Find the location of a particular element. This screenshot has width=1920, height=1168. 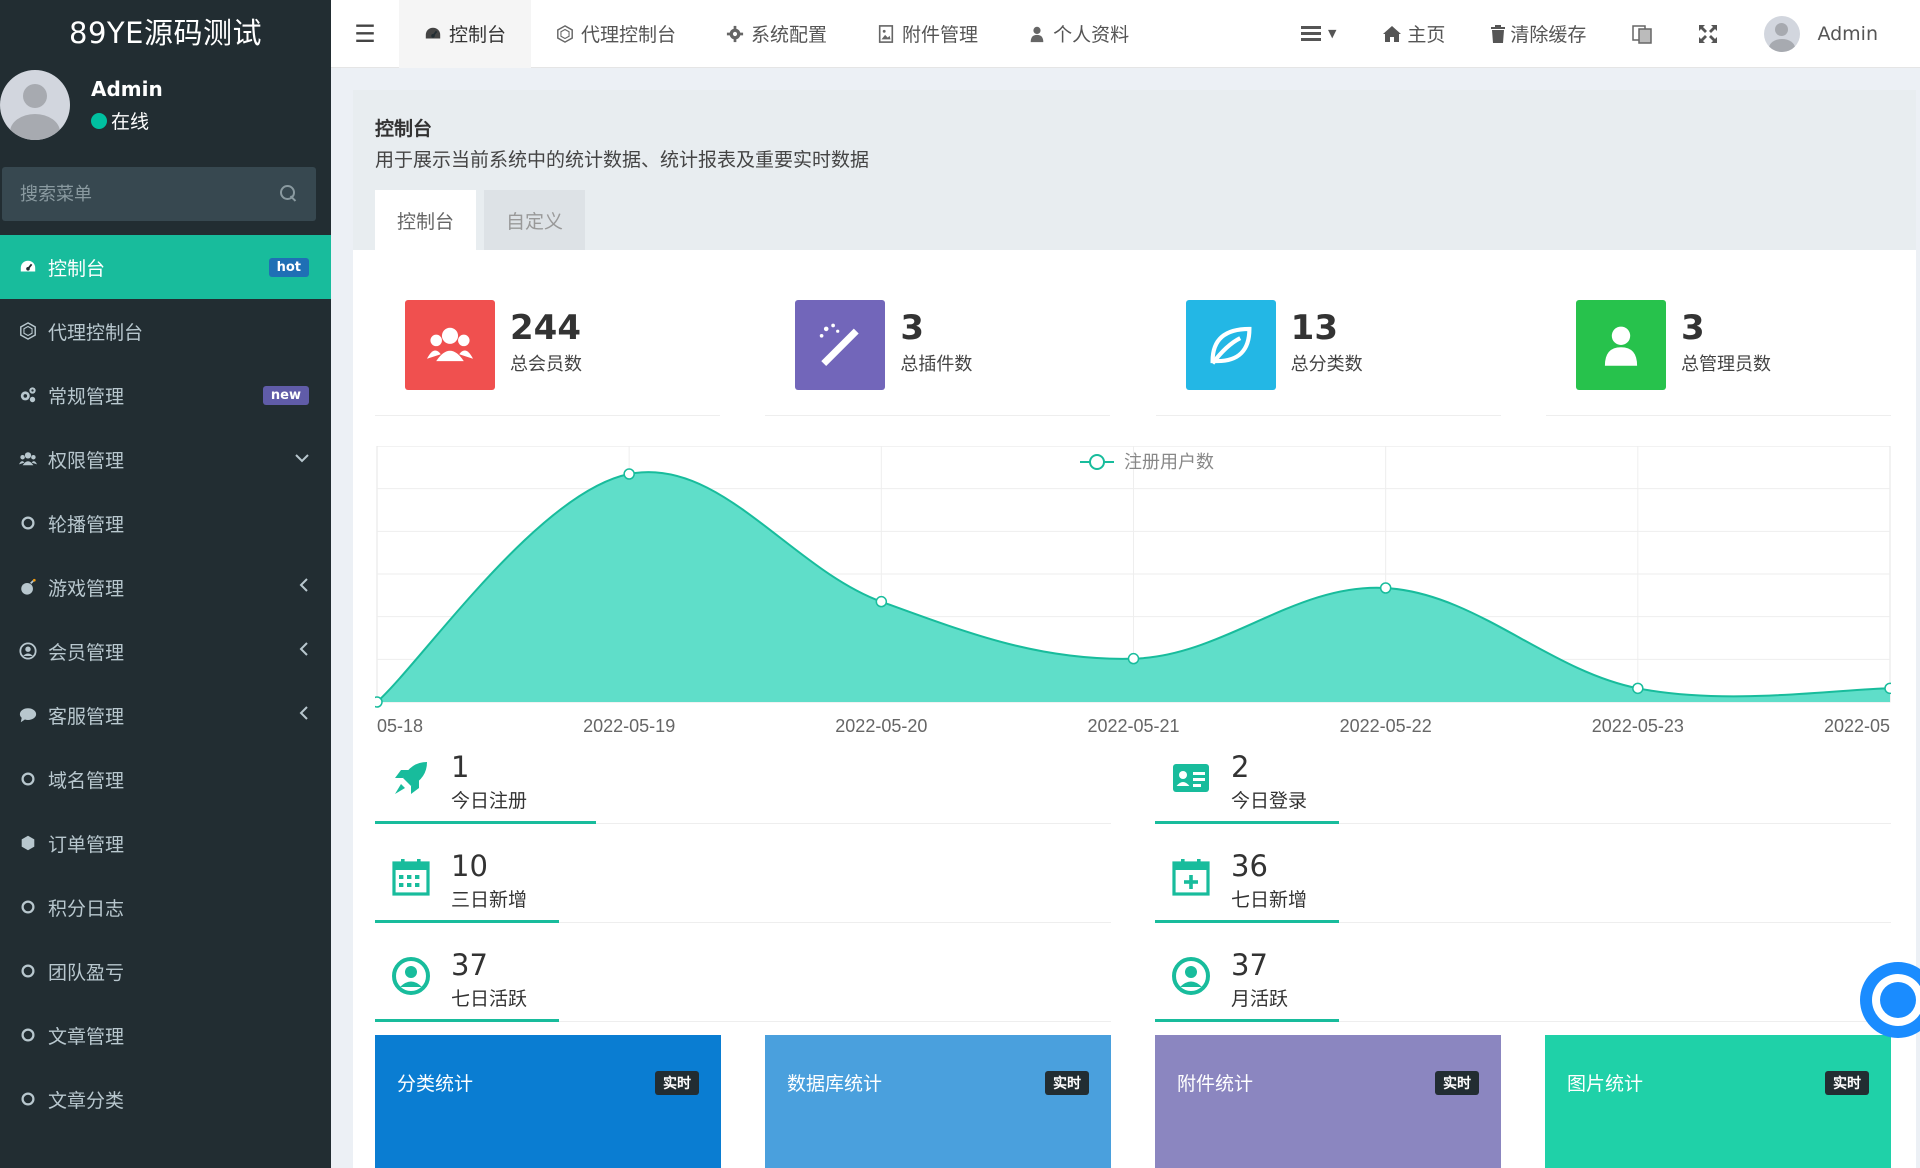

cogs-icon is located at coordinates (28, 395).